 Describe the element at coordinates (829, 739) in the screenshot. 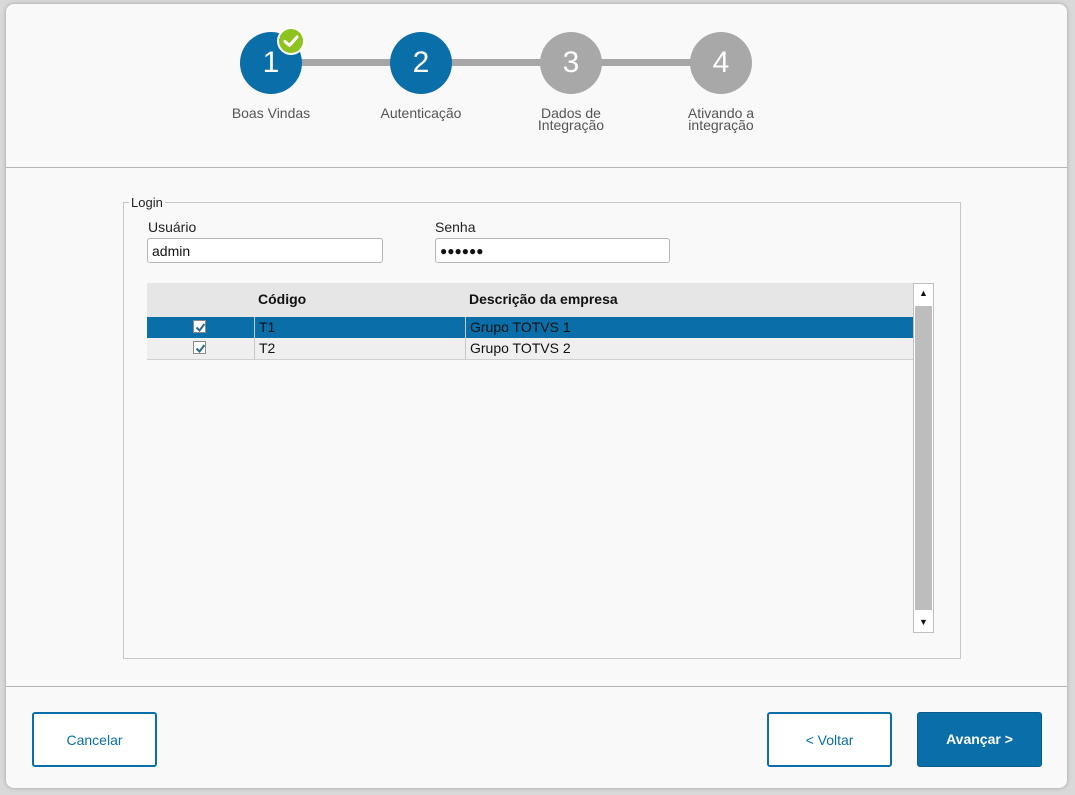

I see `back-button: < Voltar` at that location.